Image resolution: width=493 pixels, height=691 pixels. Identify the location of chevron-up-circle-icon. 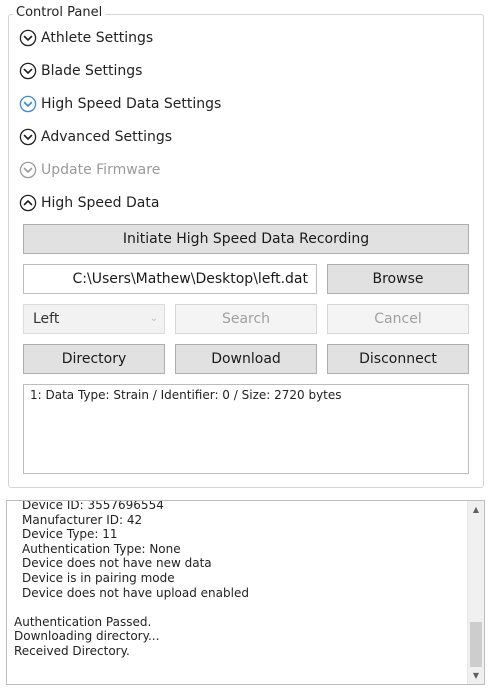
(28, 203).